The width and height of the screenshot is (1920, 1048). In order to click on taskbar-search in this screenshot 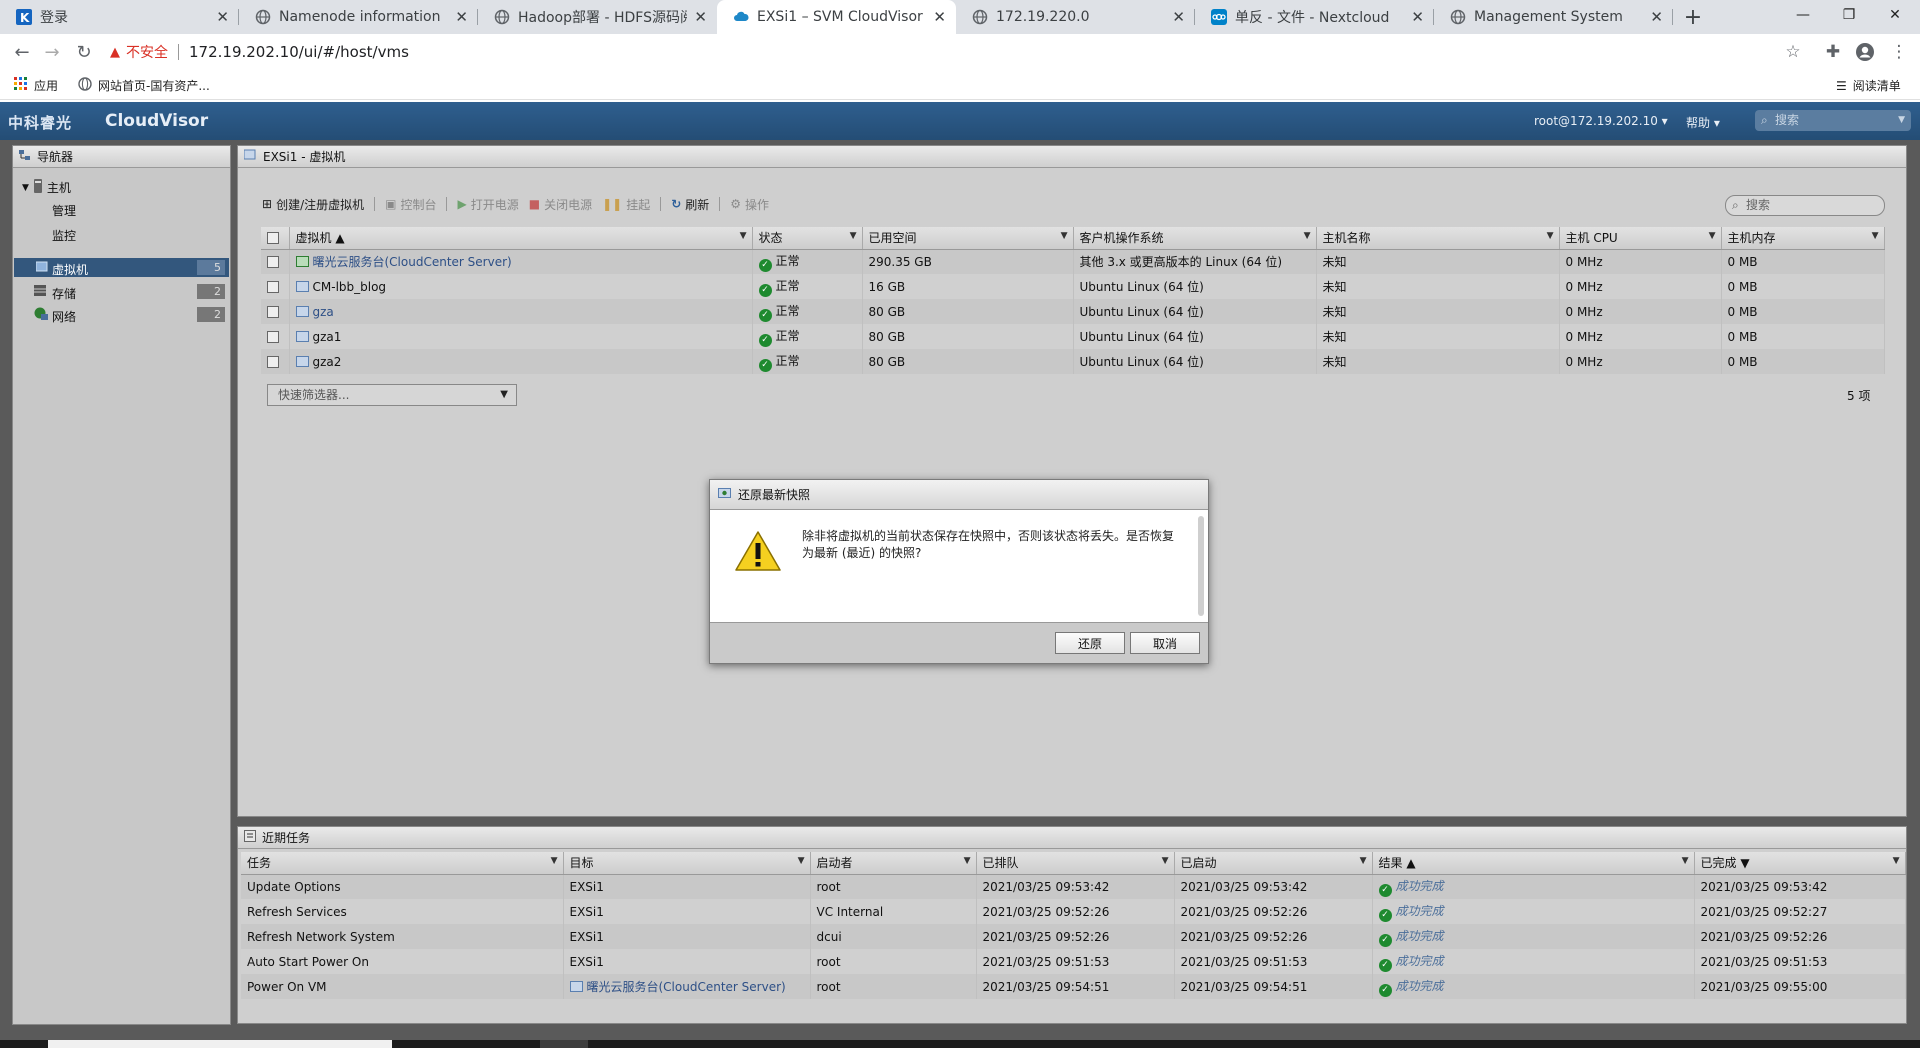, I will do `click(220, 1044)`.